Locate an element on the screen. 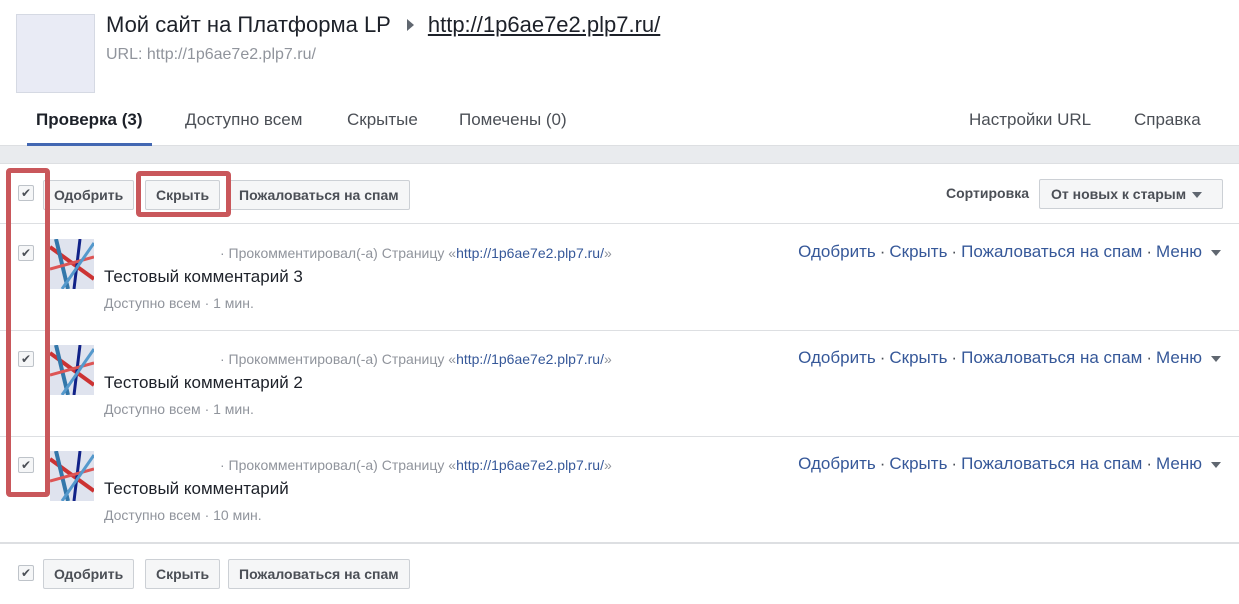 The height and width of the screenshot is (604, 1239). tab-review: Проверка (3) is located at coordinates (89, 123).